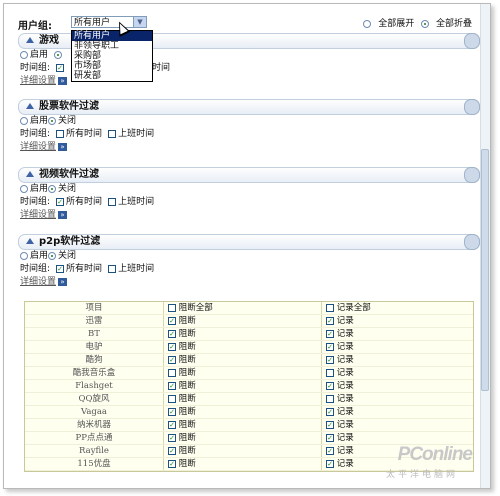  What do you see at coordinates (60, 133) in the screenshot?
I see `all-time-checkbox` at bounding box center [60, 133].